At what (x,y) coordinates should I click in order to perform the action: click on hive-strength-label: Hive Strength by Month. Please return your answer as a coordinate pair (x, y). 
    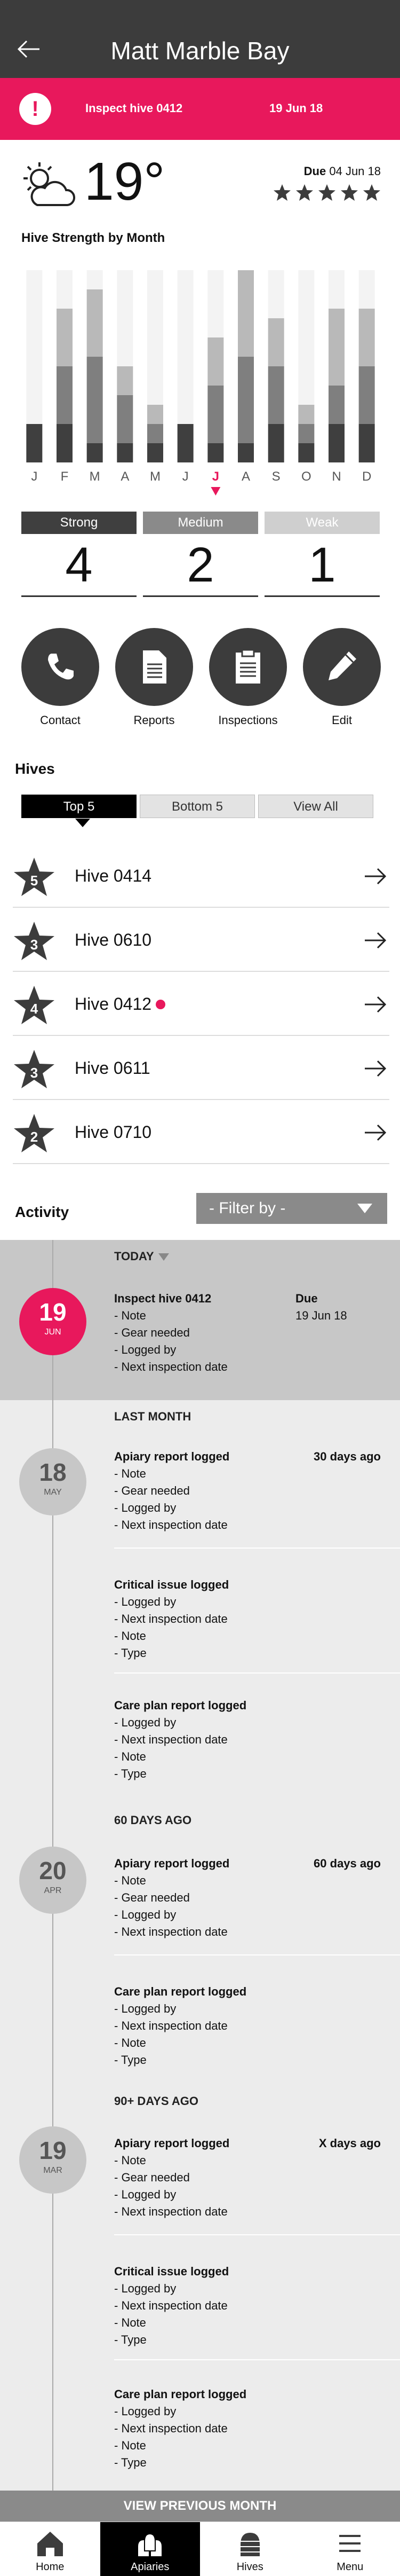
    Looking at the image, I should click on (93, 238).